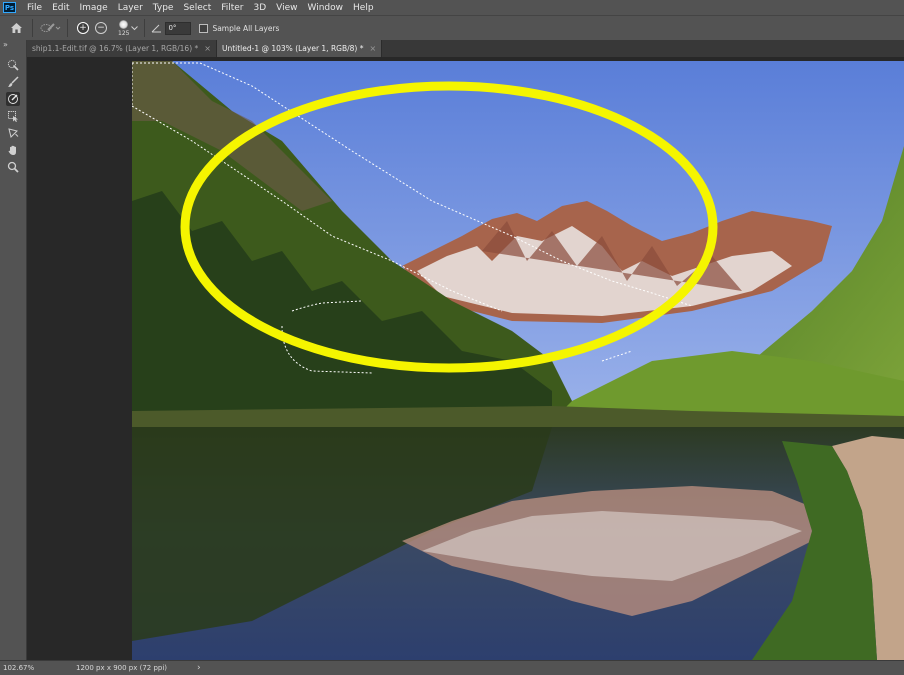 This screenshot has height=675, width=904. What do you see at coordinates (452, 667) in the screenshot?
I see `status-bar: 102.67% 1200 px x 900 px (72 ppi) ›` at bounding box center [452, 667].